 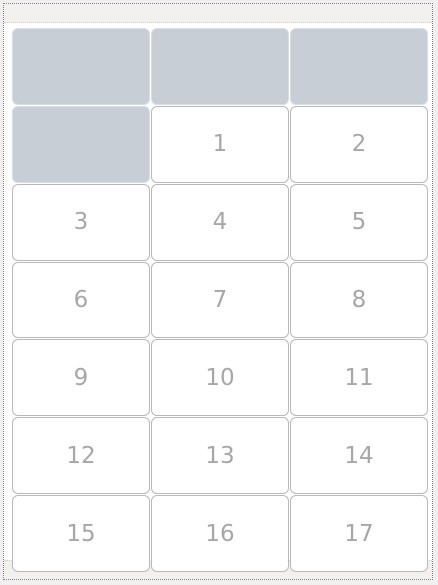 I want to click on number-cell-12: 12, so click(x=81, y=456).